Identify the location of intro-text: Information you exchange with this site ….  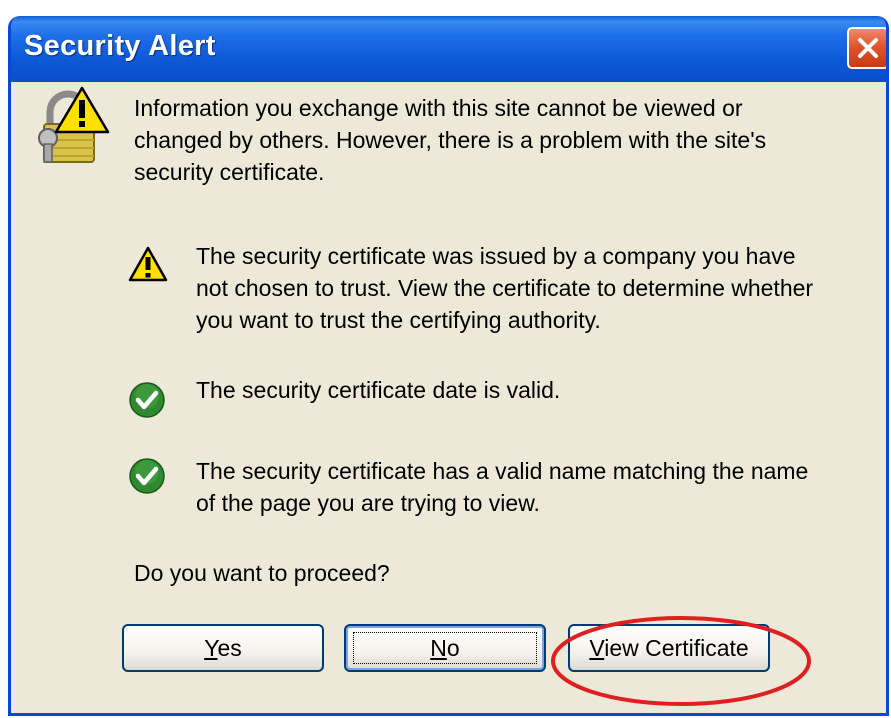
(484, 140).